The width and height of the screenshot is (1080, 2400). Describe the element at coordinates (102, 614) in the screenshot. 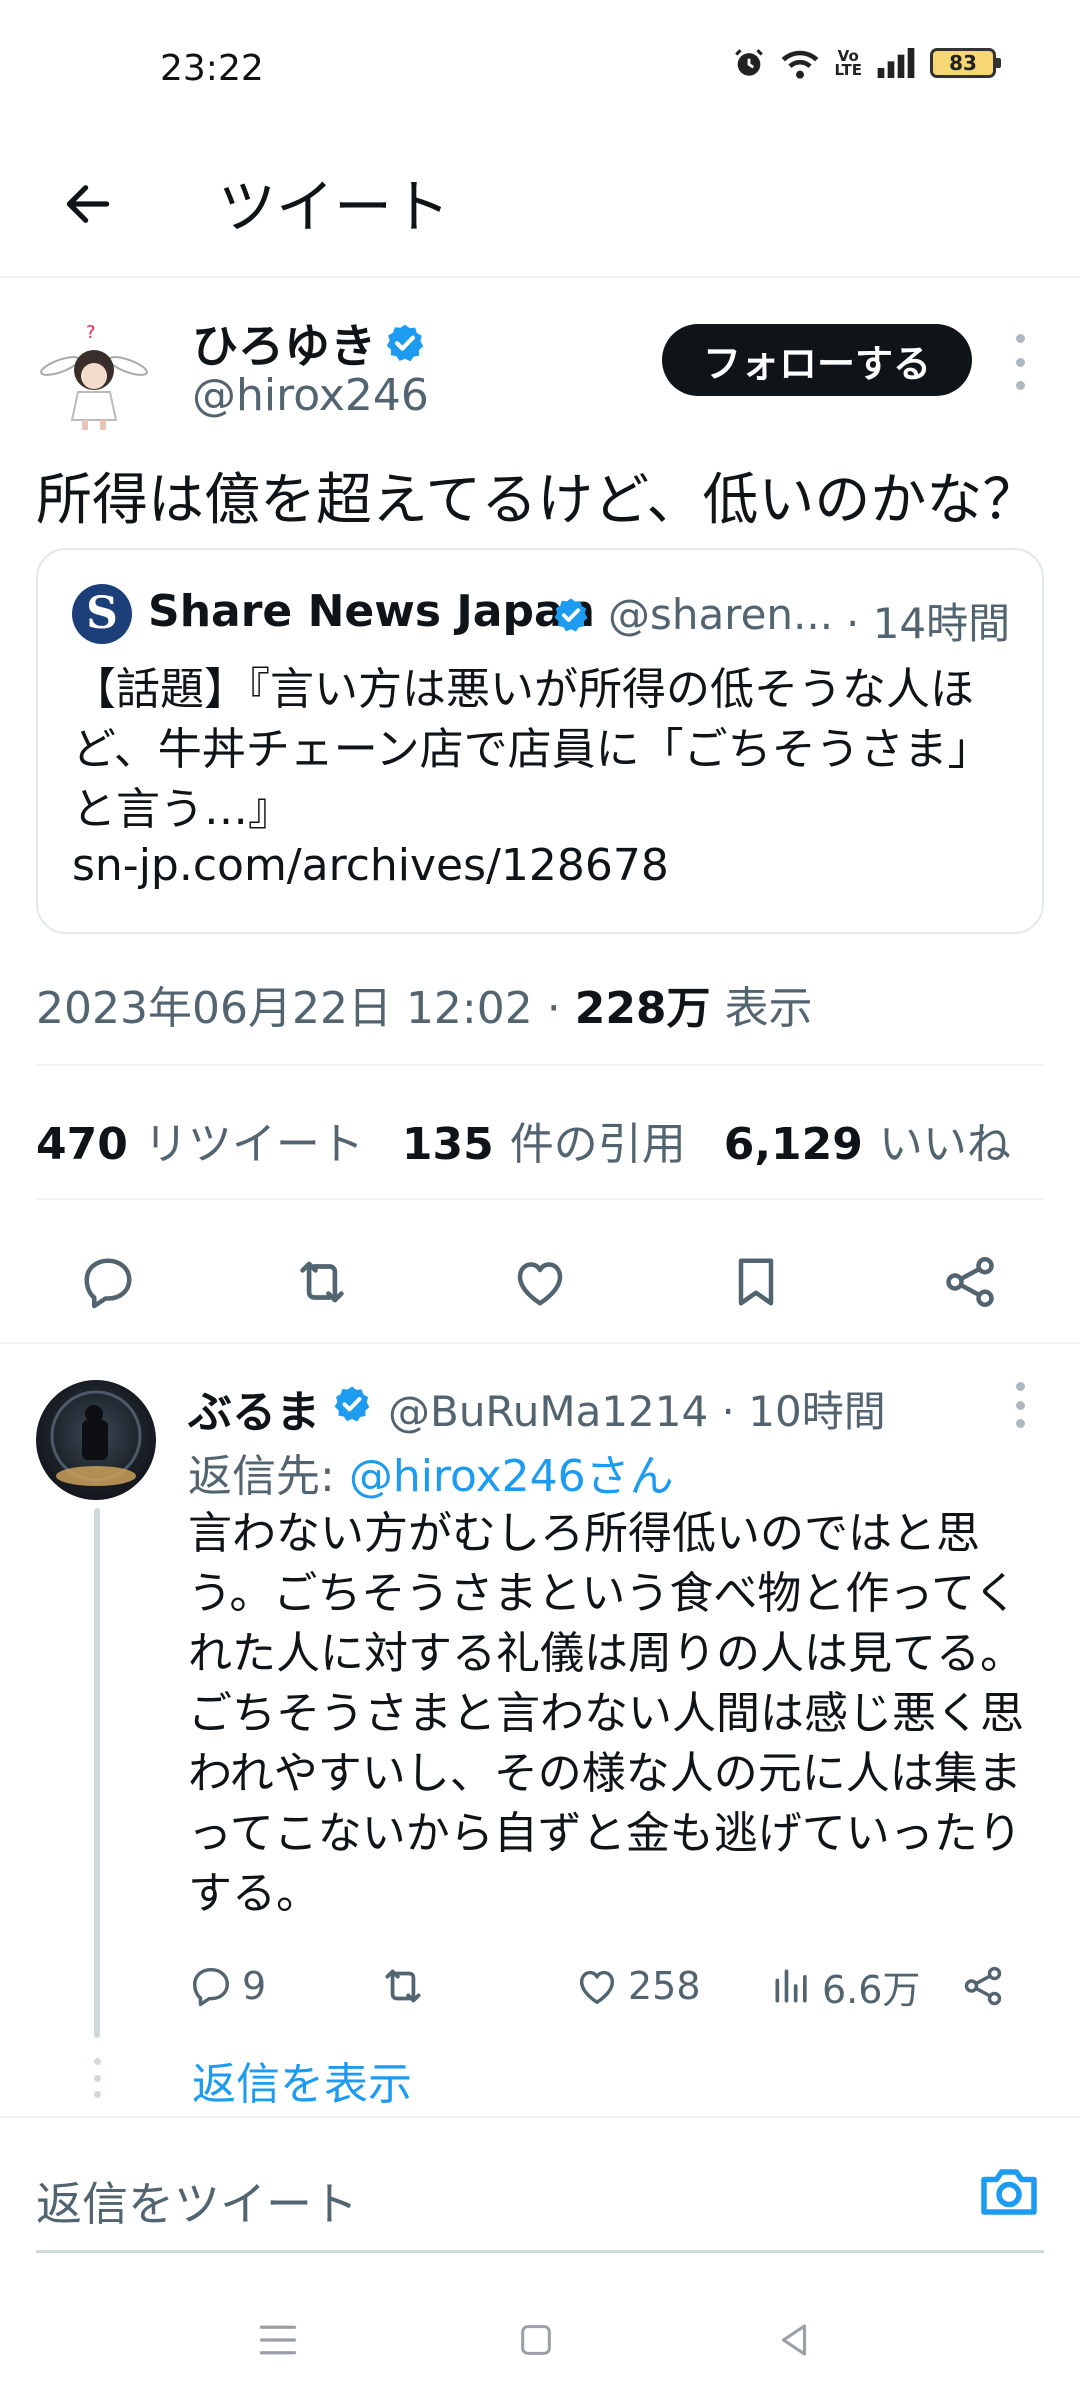

I see `quote-avatar: S` at that location.